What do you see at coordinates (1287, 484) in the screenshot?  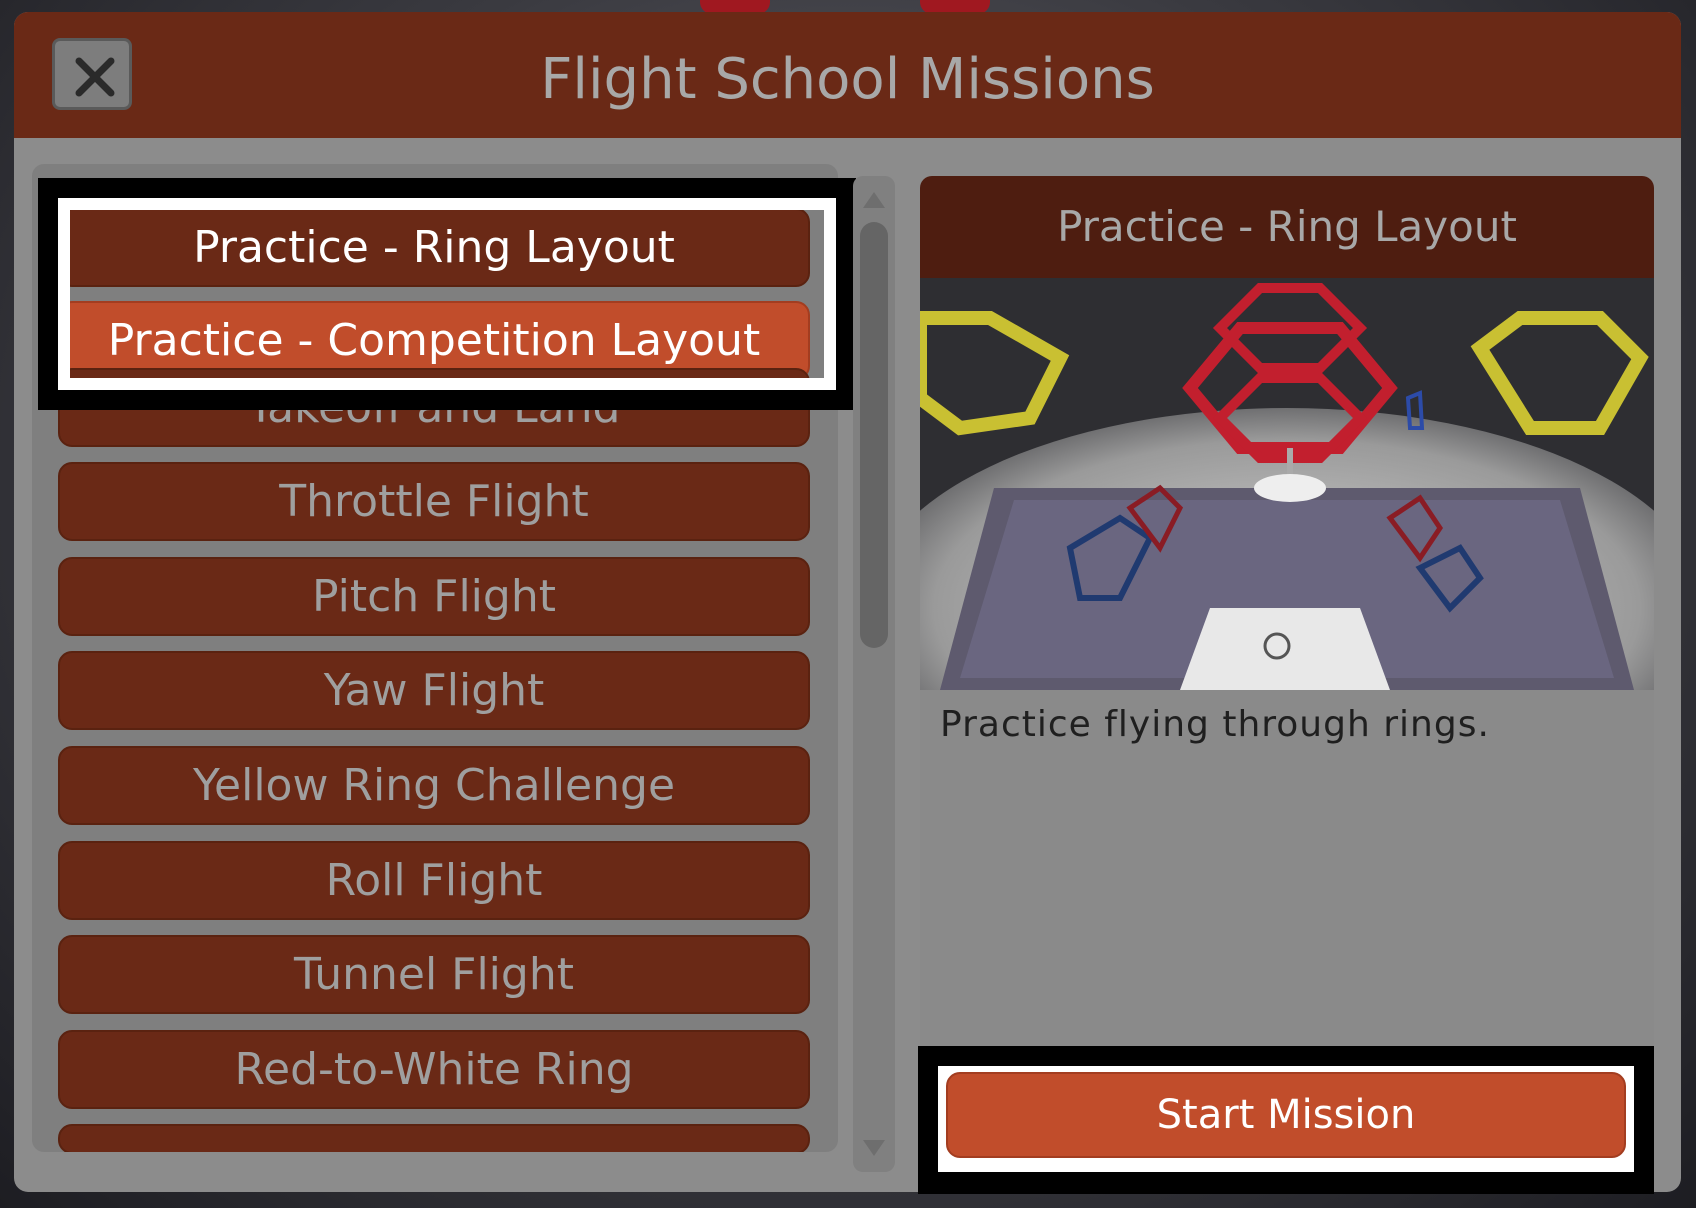 I see `mission-preview-image` at bounding box center [1287, 484].